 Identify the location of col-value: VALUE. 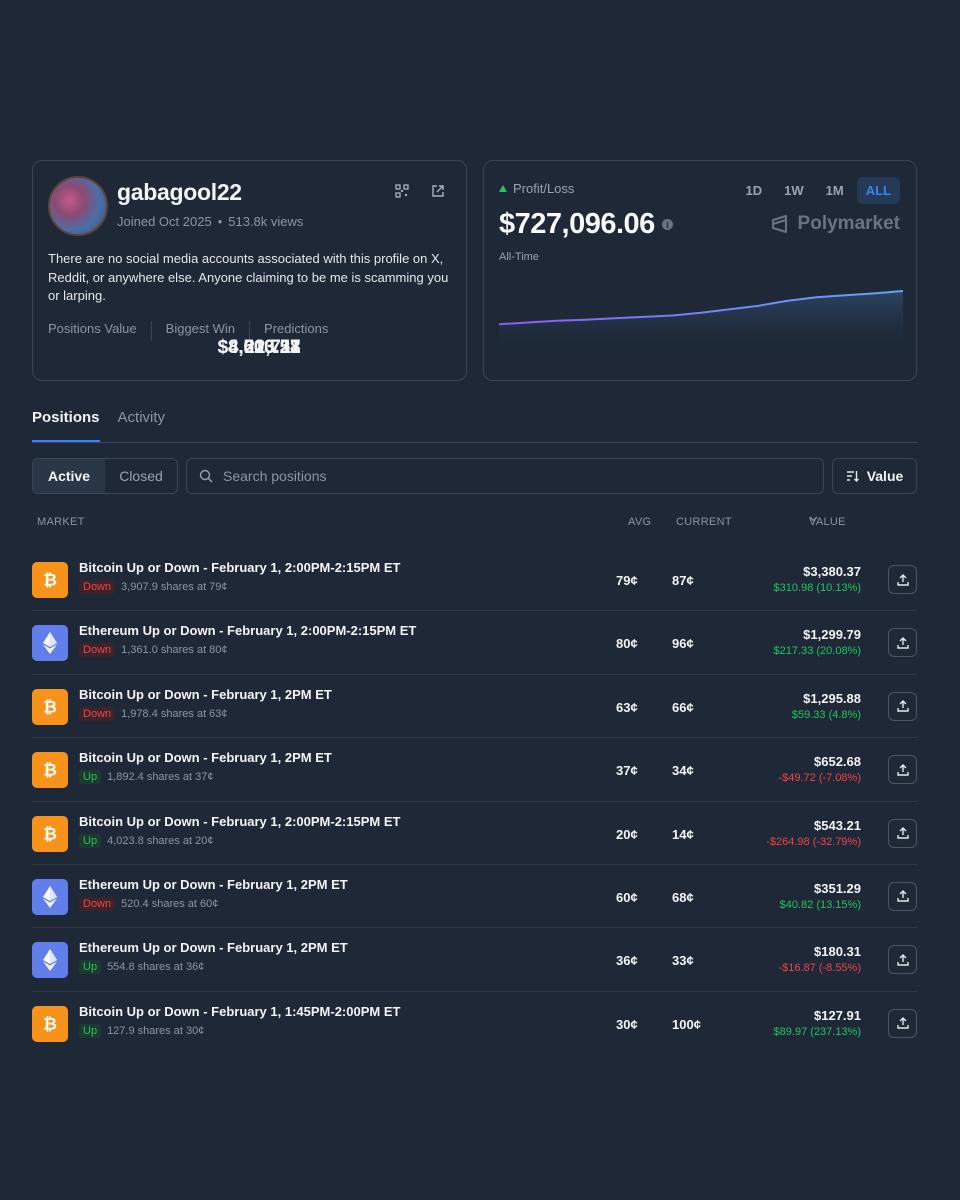
(827, 522).